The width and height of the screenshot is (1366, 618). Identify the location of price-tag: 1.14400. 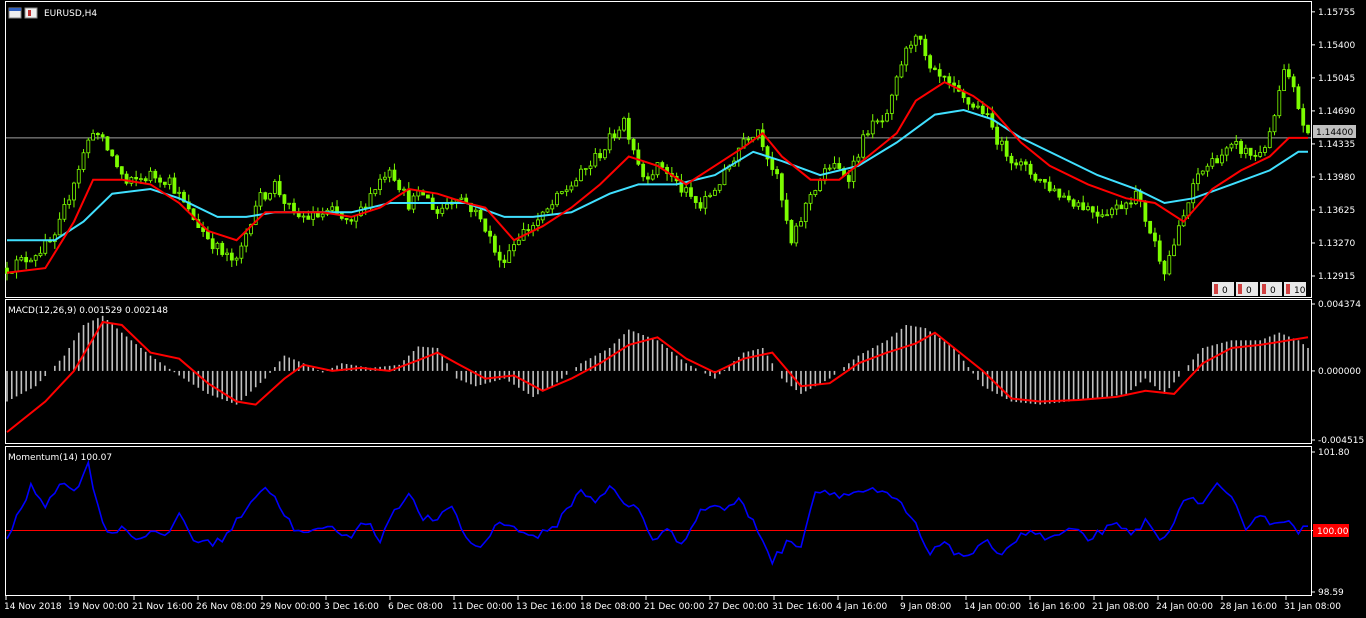
(1334, 131).